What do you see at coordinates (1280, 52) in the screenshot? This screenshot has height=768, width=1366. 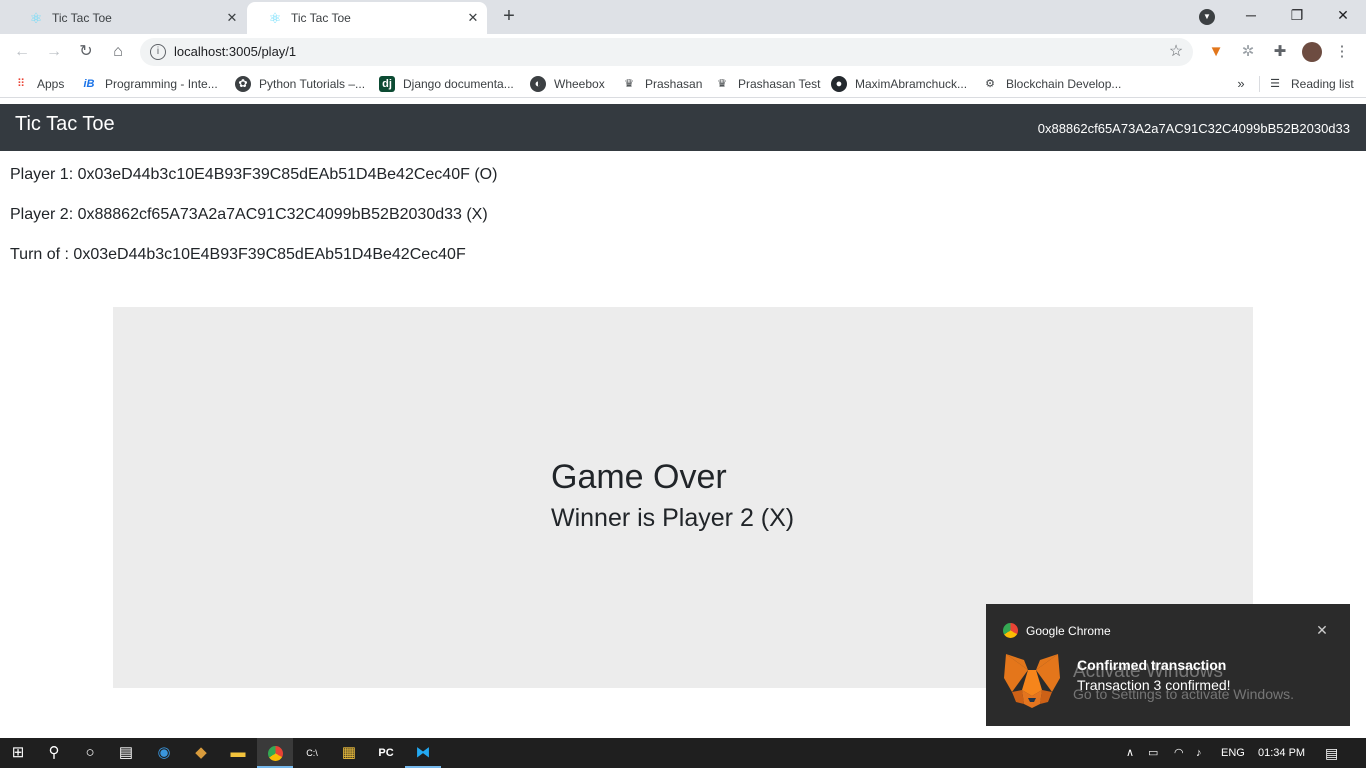 I see `extensions-puzzle-icon: ✚` at bounding box center [1280, 52].